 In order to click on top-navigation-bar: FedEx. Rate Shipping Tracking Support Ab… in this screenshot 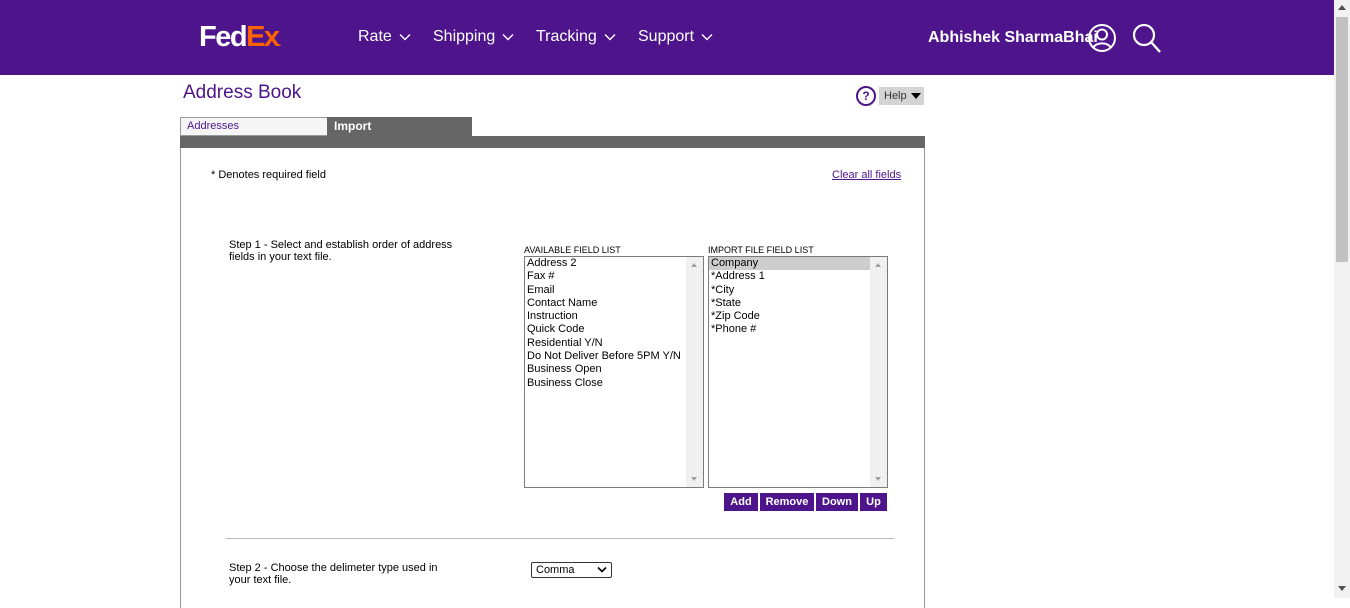, I will do `click(667, 37)`.